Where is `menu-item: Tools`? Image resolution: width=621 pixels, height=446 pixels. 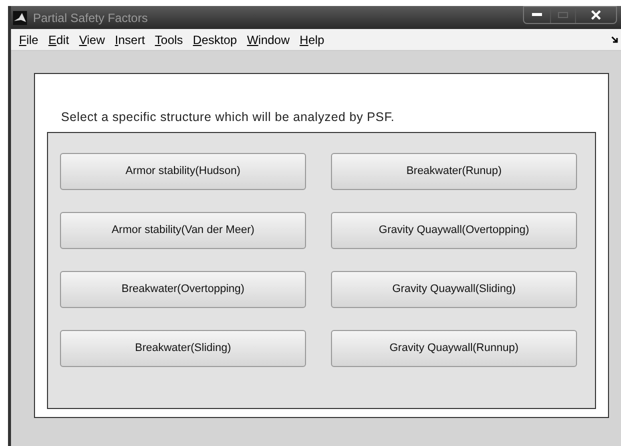 menu-item: Tools is located at coordinates (168, 39).